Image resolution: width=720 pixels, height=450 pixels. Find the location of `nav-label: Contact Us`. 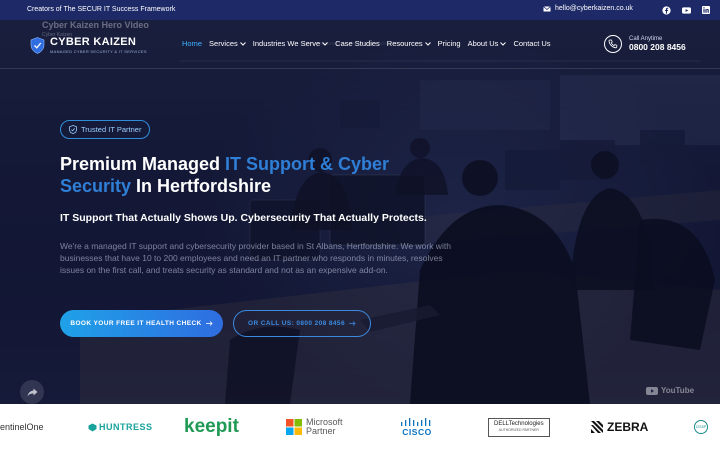

nav-label: Contact Us is located at coordinates (532, 43).